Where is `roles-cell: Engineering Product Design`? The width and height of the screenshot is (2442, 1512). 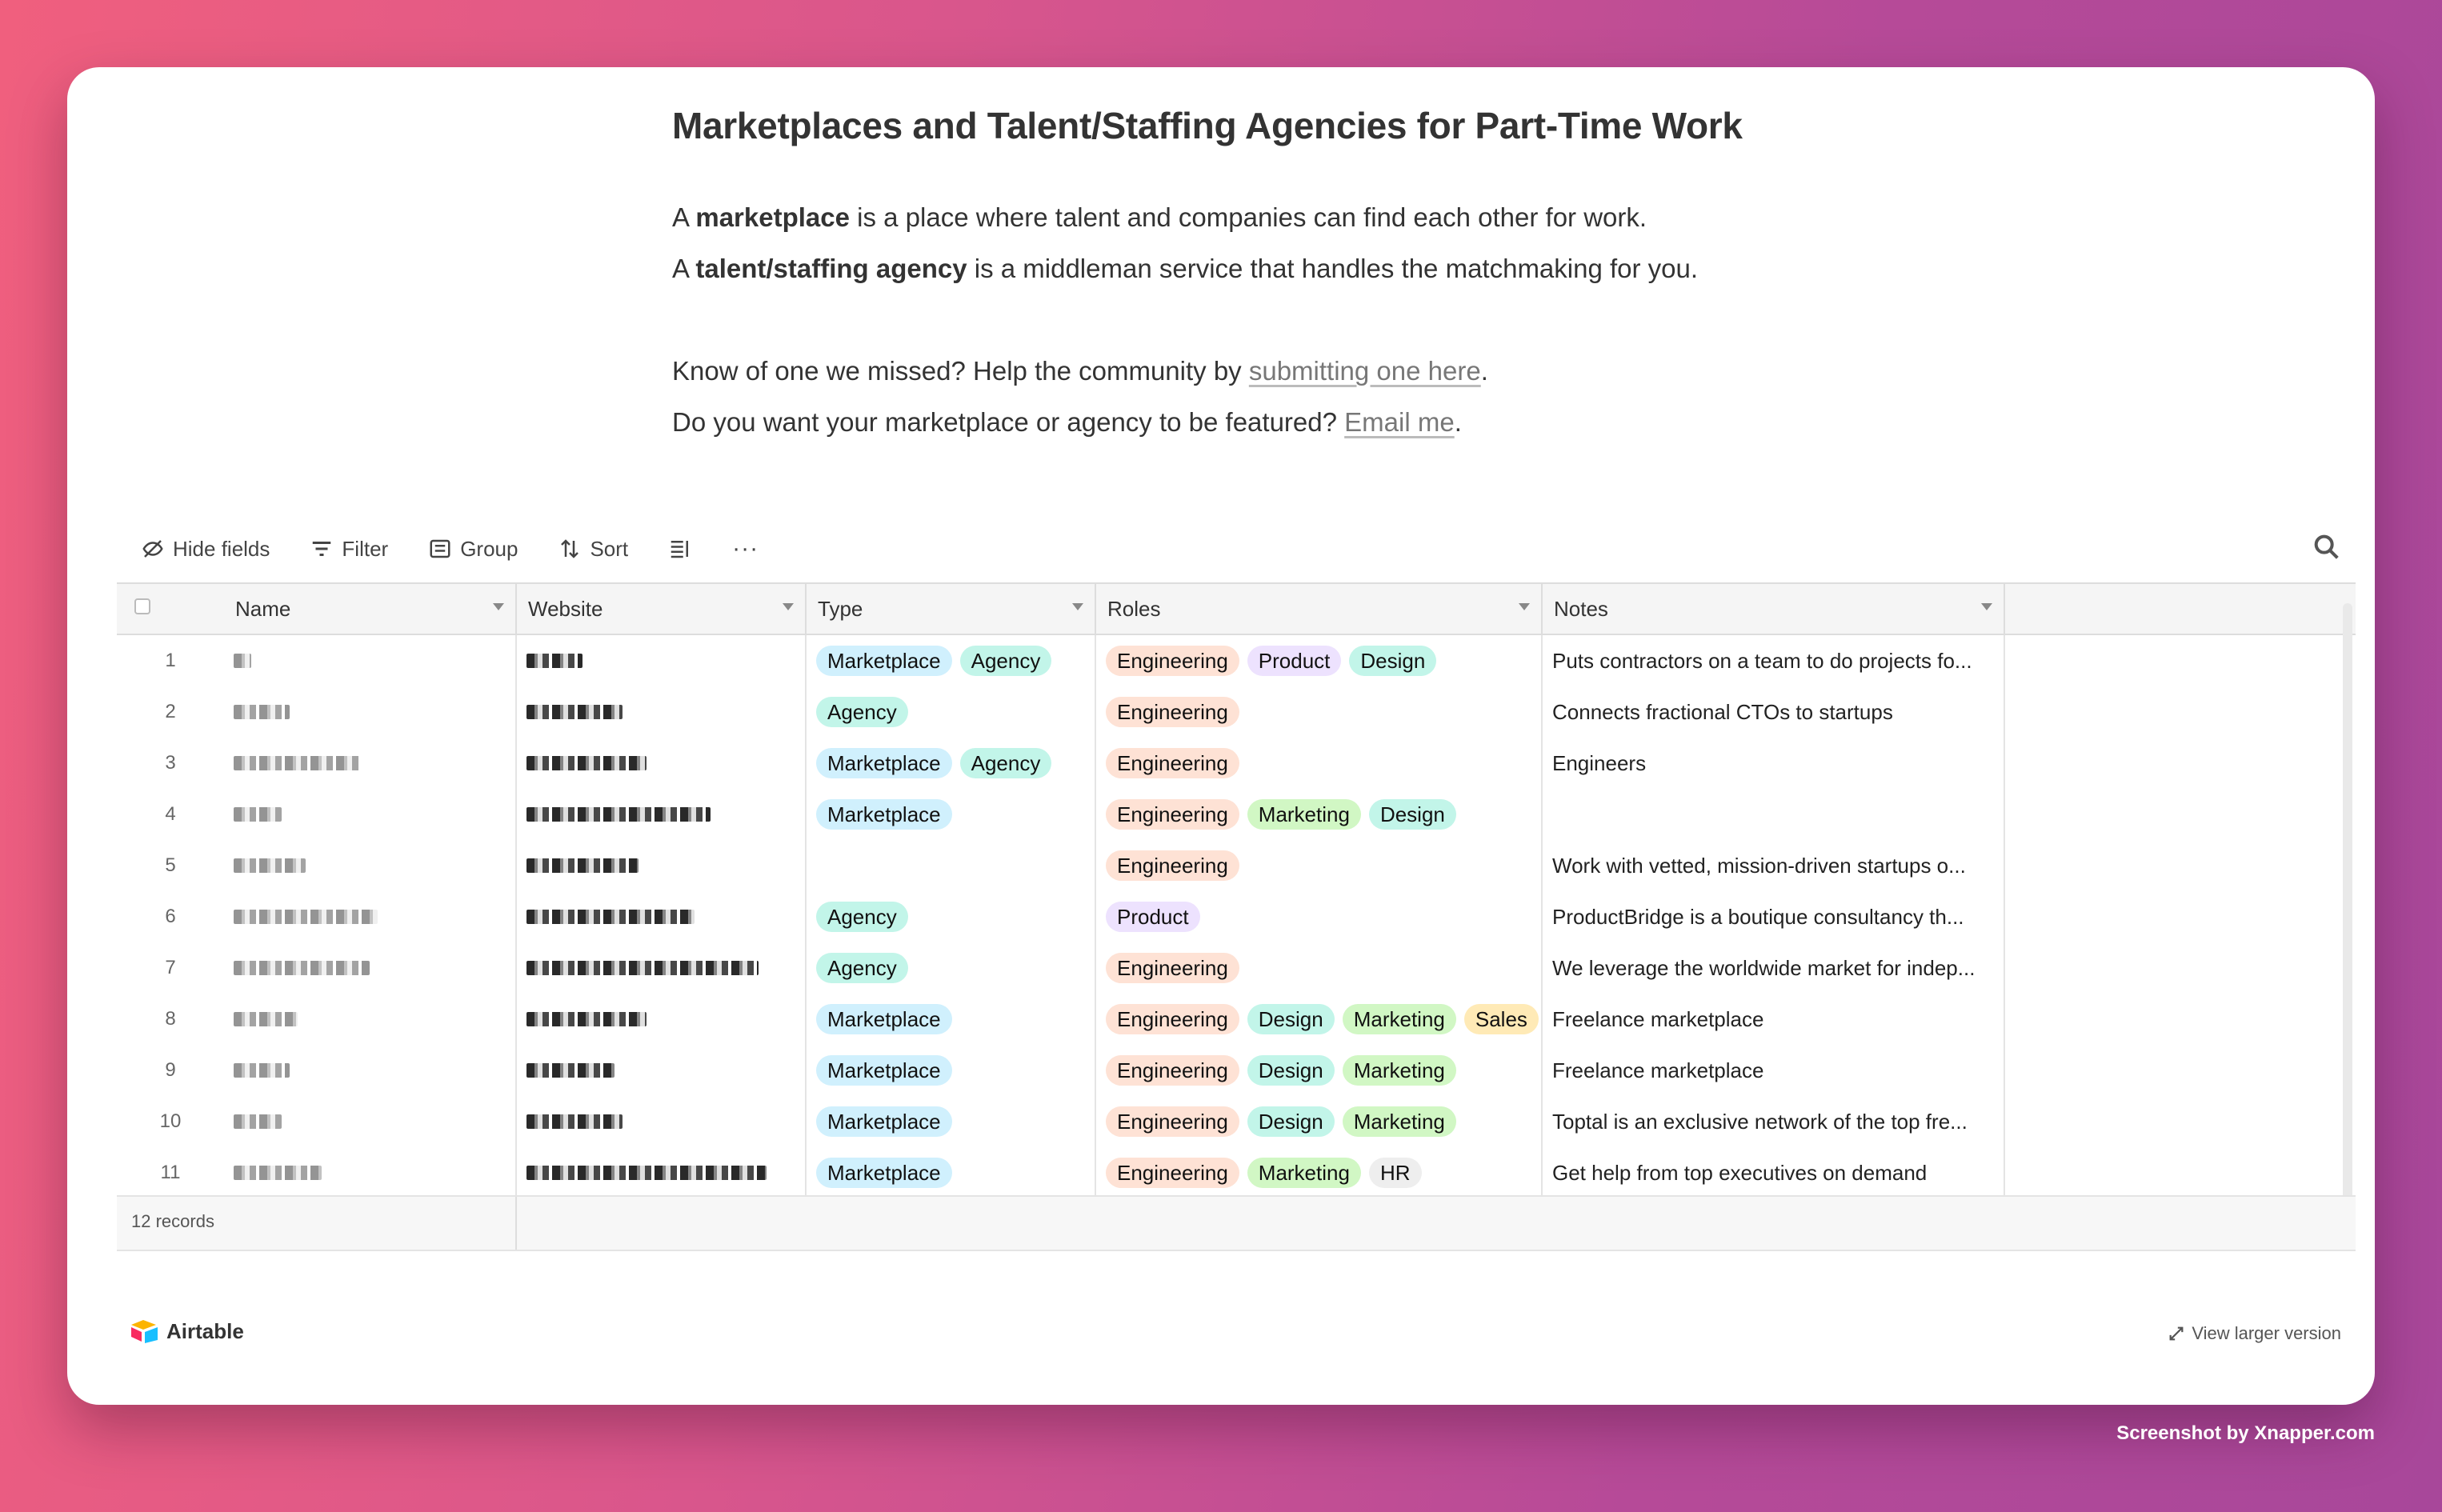 roles-cell: Engineering Product Design is located at coordinates (1318, 660).